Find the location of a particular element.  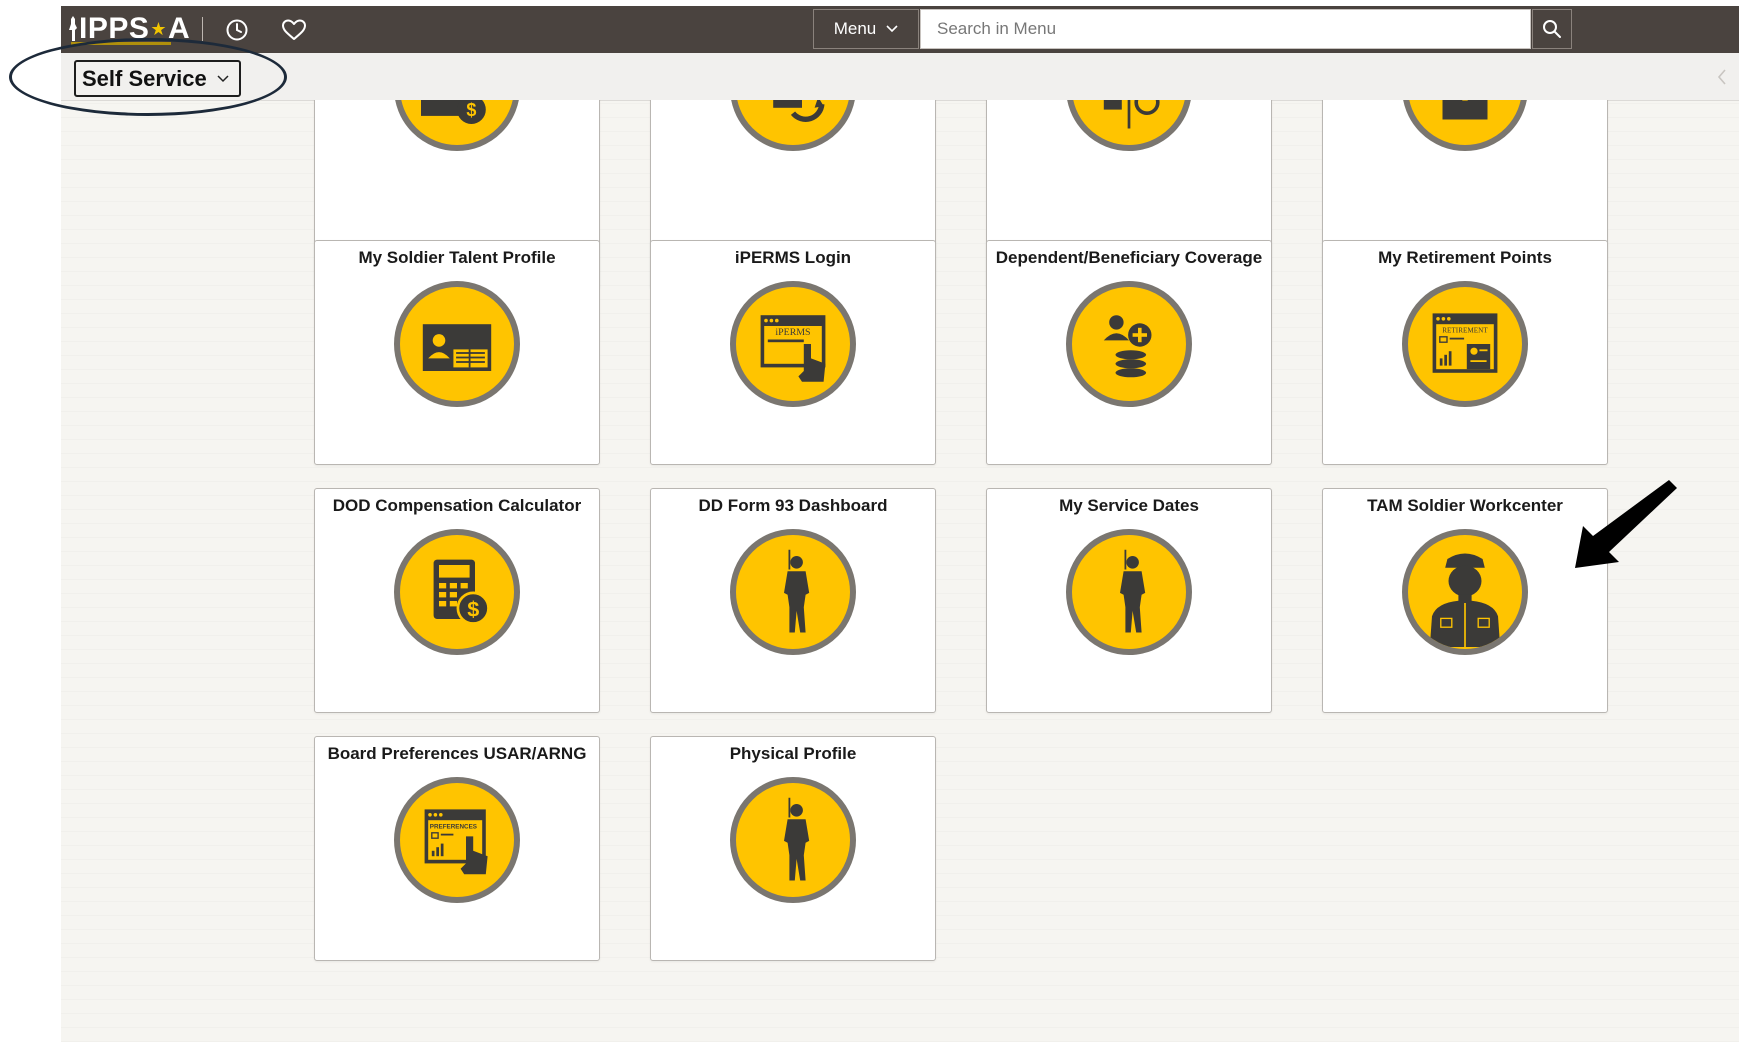

logo-star: ★ is located at coordinates (159, 28).